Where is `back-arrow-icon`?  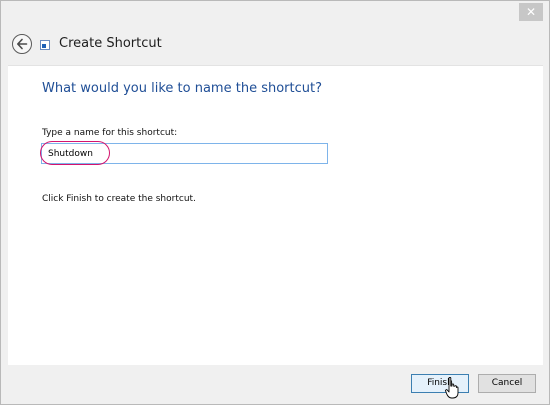
back-arrow-icon is located at coordinates (22, 44).